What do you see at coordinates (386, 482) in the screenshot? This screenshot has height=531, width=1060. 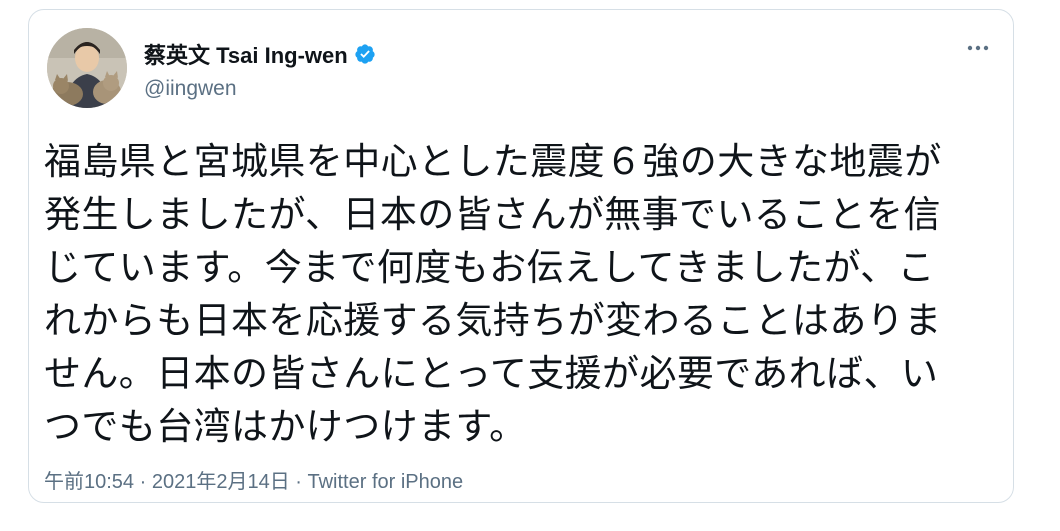 I see `tweet-source: Twitter for iPhone` at bounding box center [386, 482].